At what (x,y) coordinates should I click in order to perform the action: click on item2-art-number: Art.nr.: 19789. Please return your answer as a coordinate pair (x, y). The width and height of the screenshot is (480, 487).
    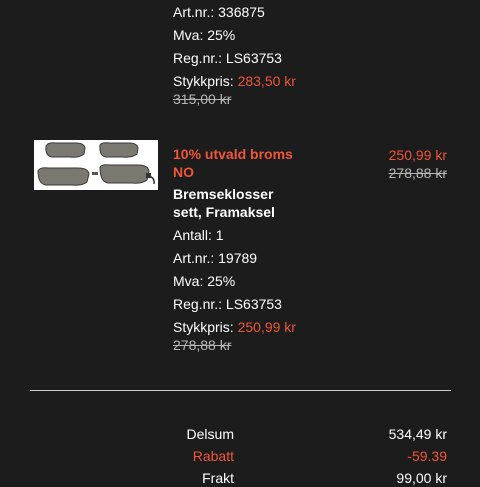
    Looking at the image, I should click on (215, 258).